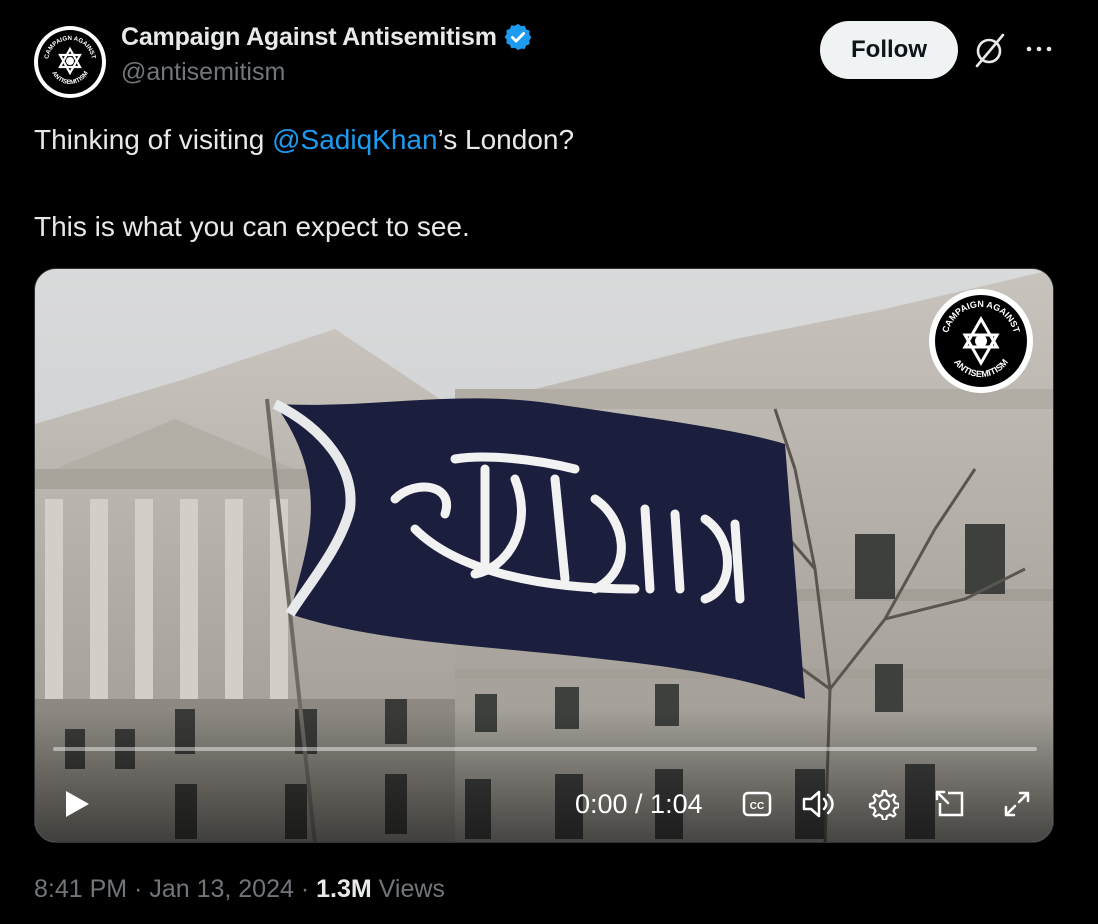  What do you see at coordinates (889, 50) in the screenshot?
I see `follow-button: Follow` at bounding box center [889, 50].